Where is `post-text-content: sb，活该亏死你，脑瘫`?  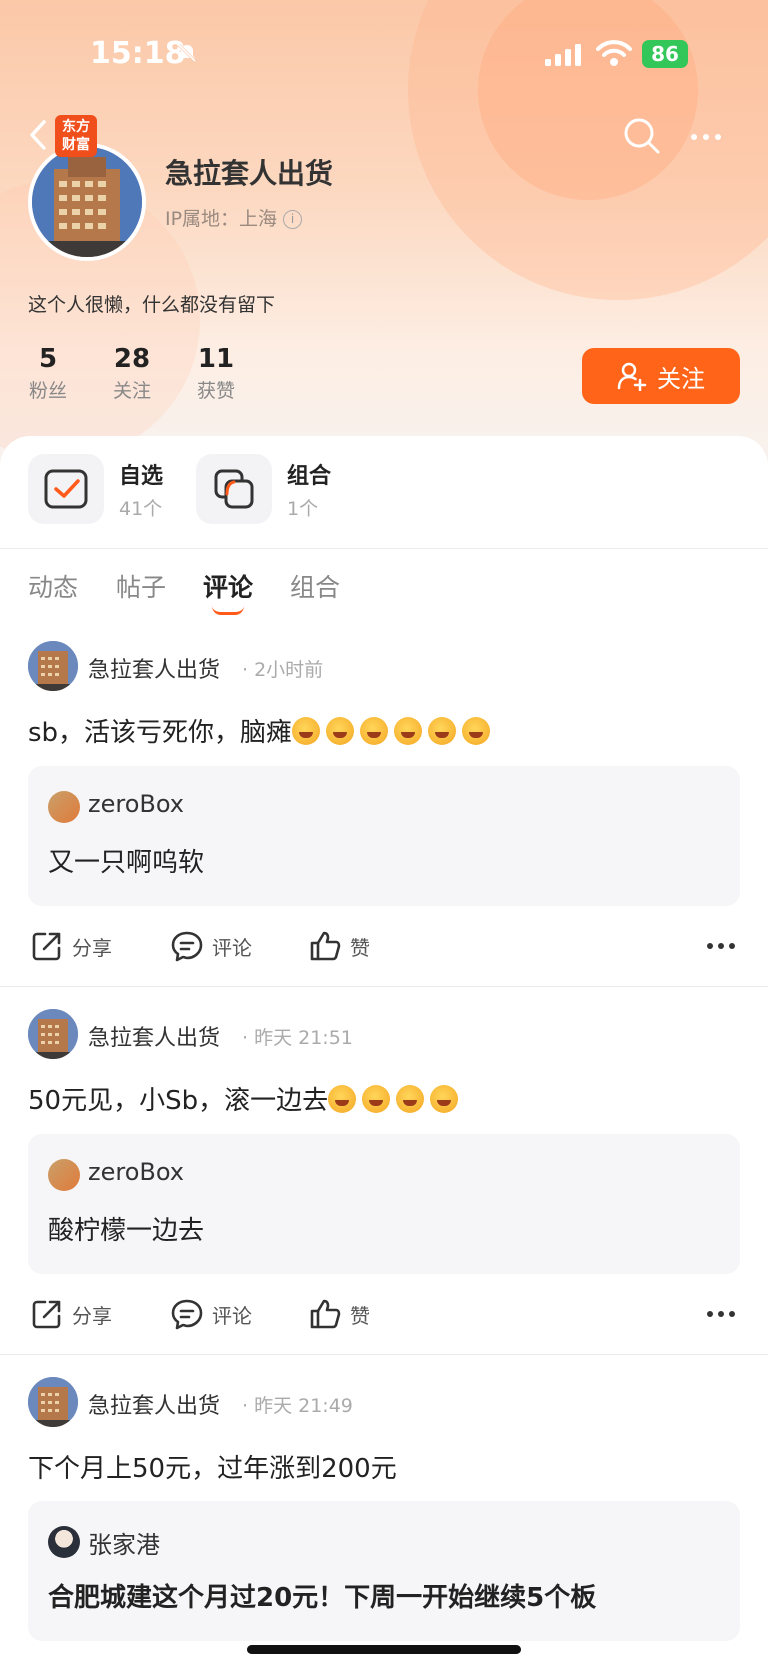 post-text-content: sb，活该亏死你，脑瘫 is located at coordinates (160, 733).